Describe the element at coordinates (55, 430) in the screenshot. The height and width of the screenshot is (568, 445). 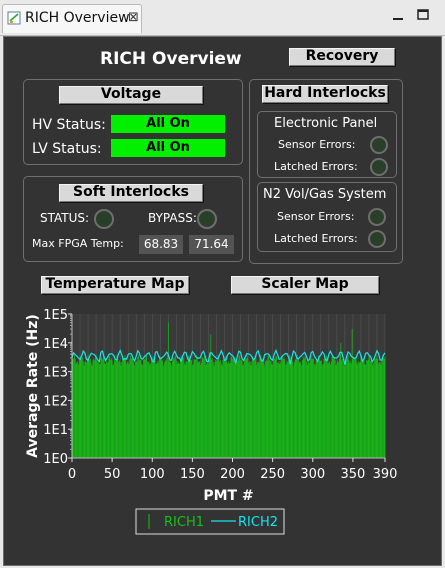
I see `y-tick-label: 1E1` at that location.